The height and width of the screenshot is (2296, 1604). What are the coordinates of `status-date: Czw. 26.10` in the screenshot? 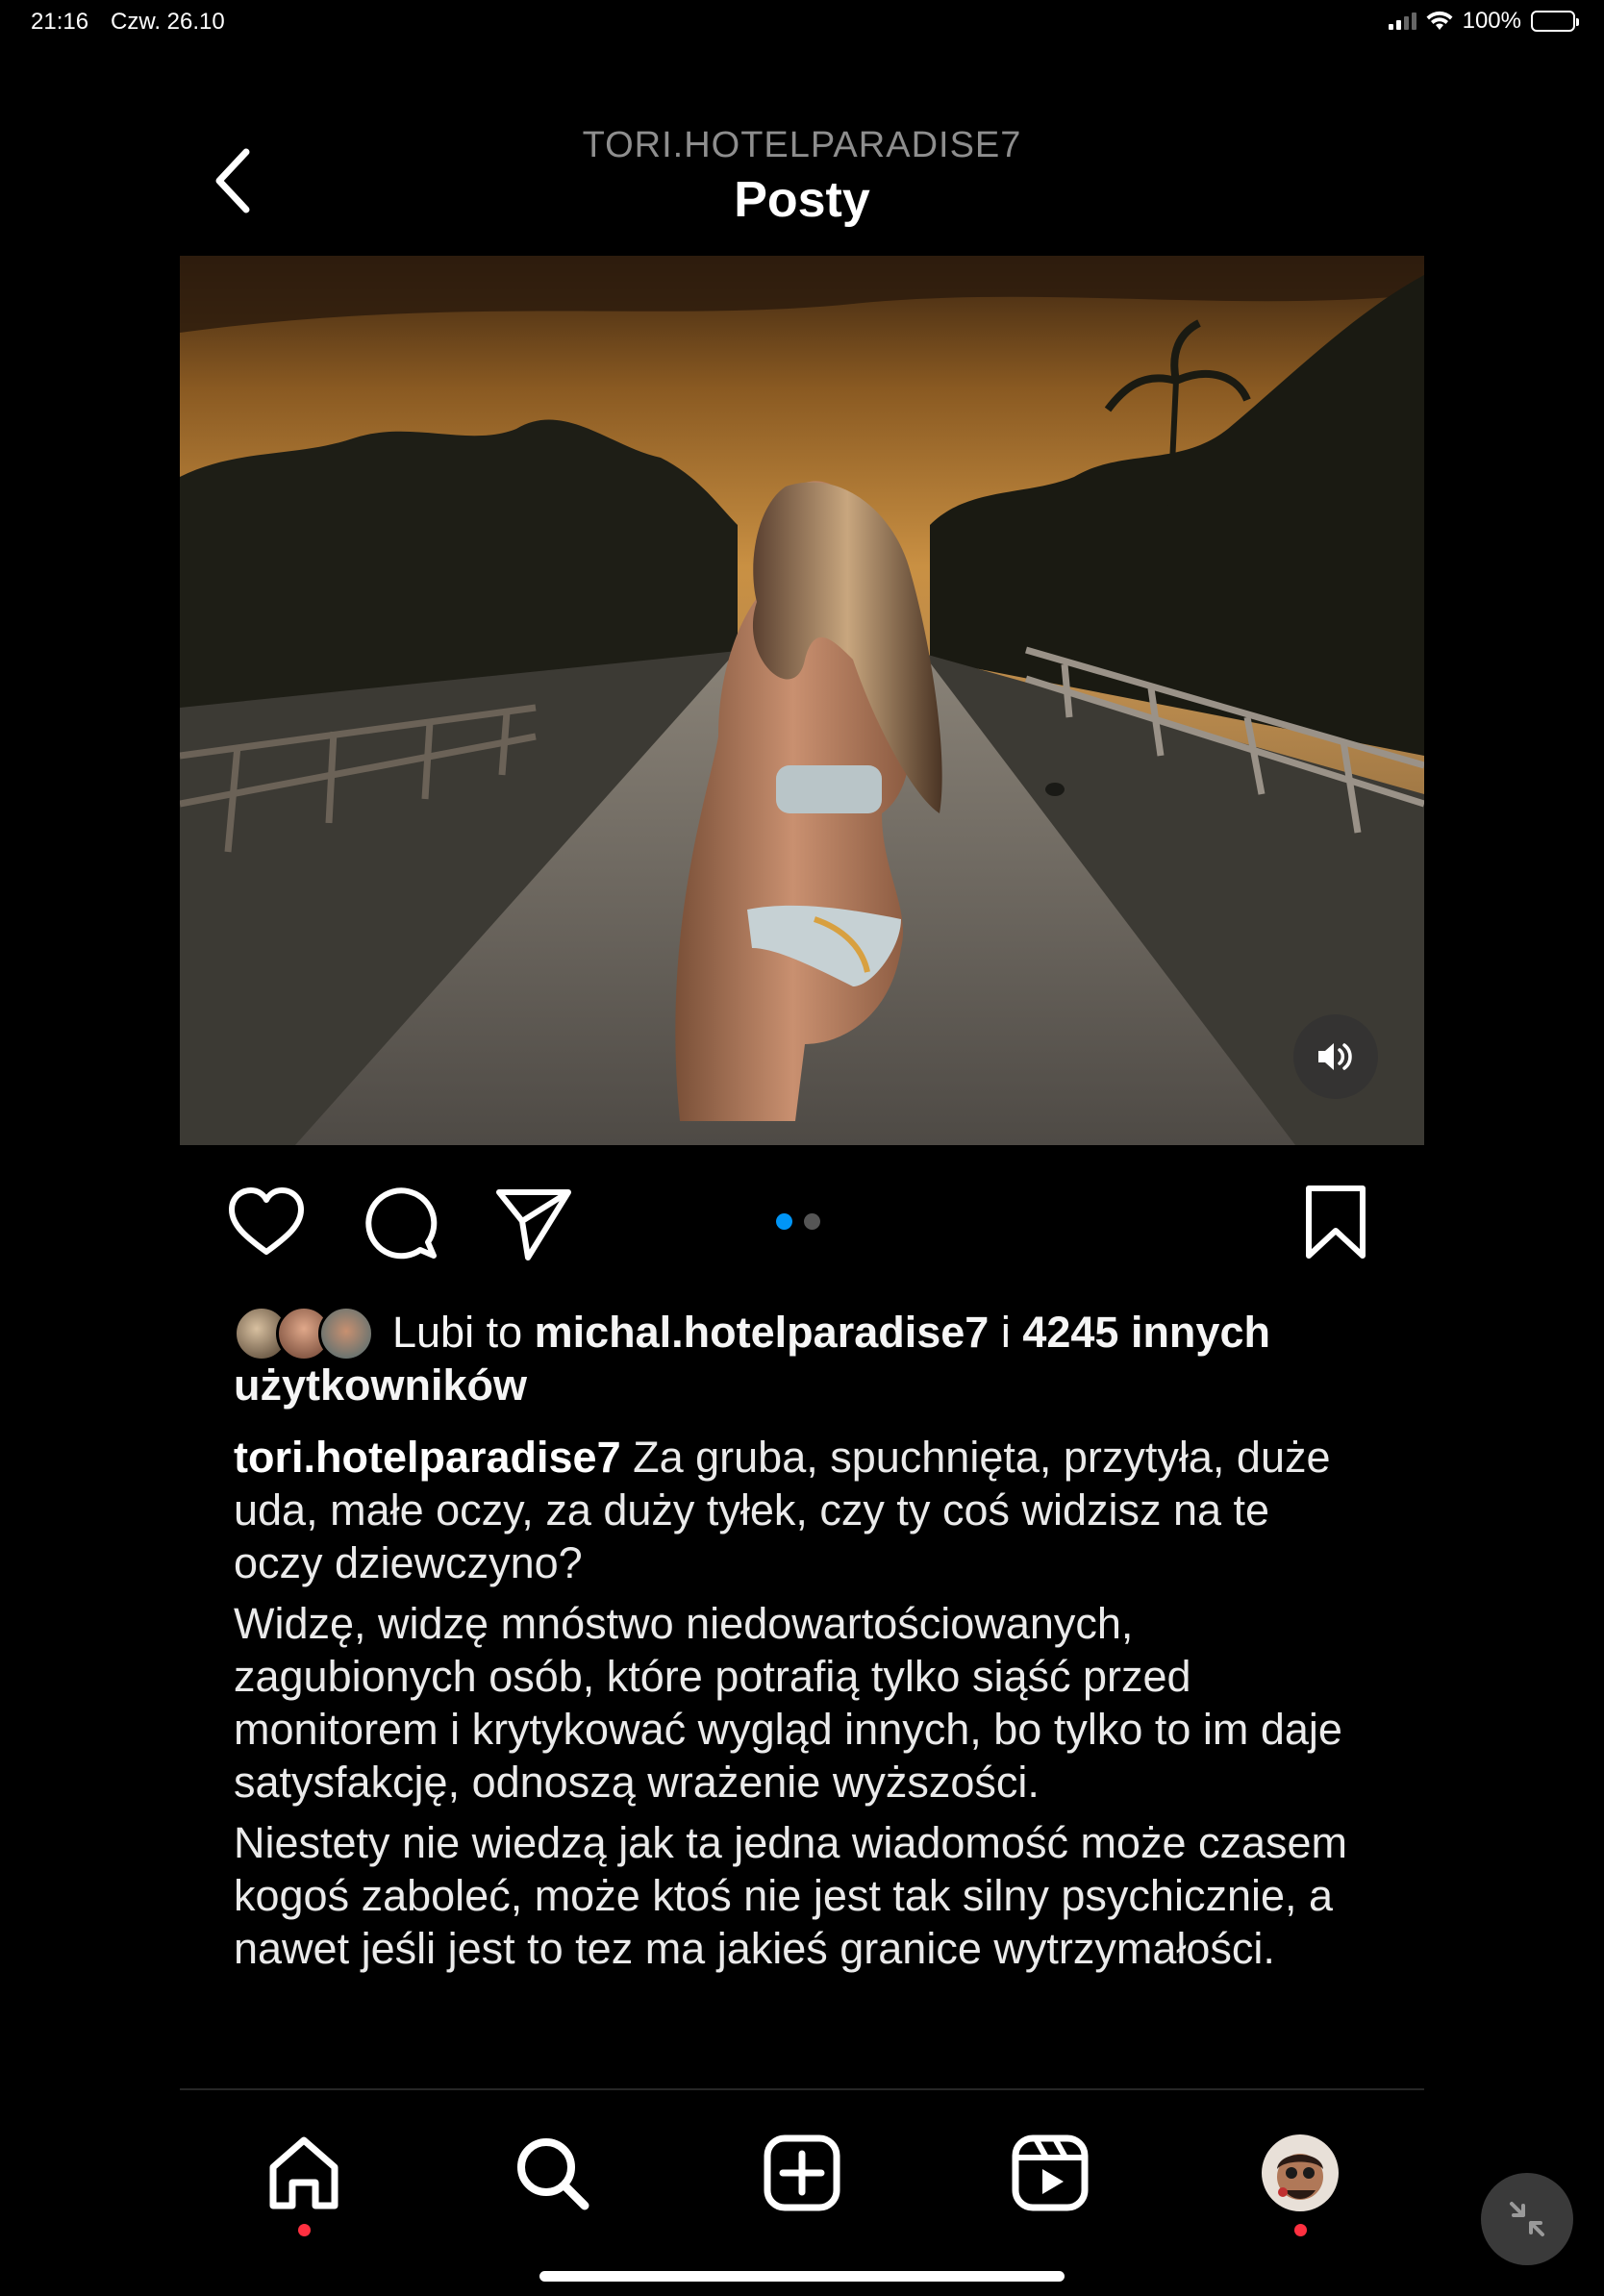 It's located at (168, 22).